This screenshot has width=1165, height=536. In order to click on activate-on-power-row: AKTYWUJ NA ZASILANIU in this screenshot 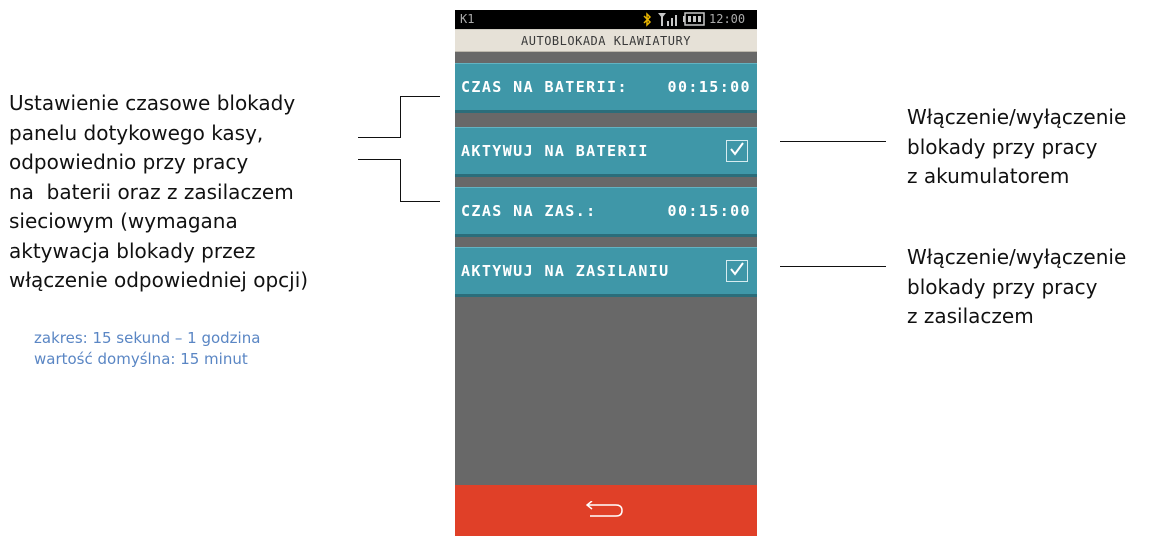, I will do `click(606, 272)`.